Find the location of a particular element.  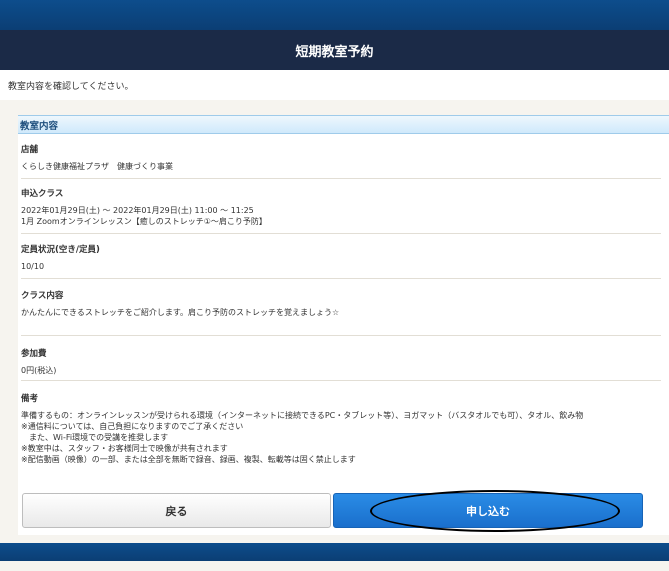

field-value-fee: 0円(税込) is located at coordinates (39, 370).